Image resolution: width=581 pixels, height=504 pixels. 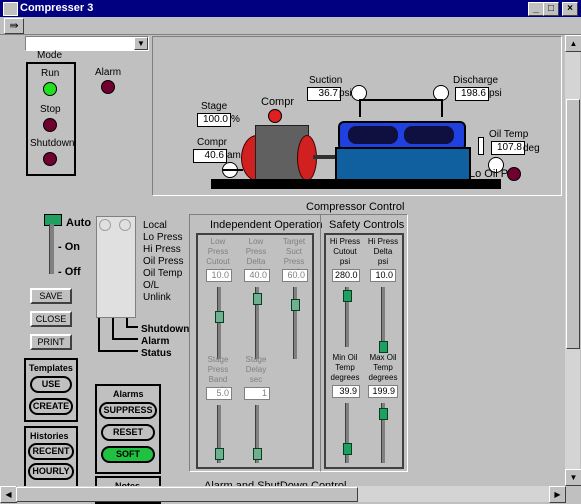 What do you see at coordinates (383, 317) in the screenshot?
I see `hi-press-delta-slider` at bounding box center [383, 317].